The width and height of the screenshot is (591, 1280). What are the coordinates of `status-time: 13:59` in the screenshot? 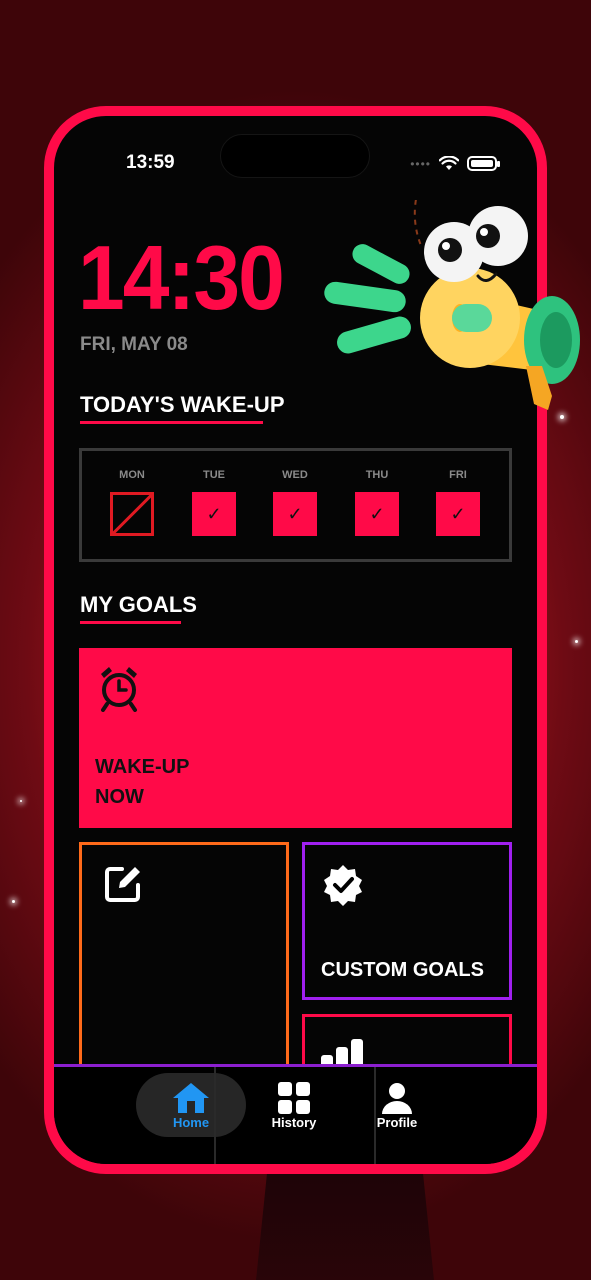 It's located at (150, 162).